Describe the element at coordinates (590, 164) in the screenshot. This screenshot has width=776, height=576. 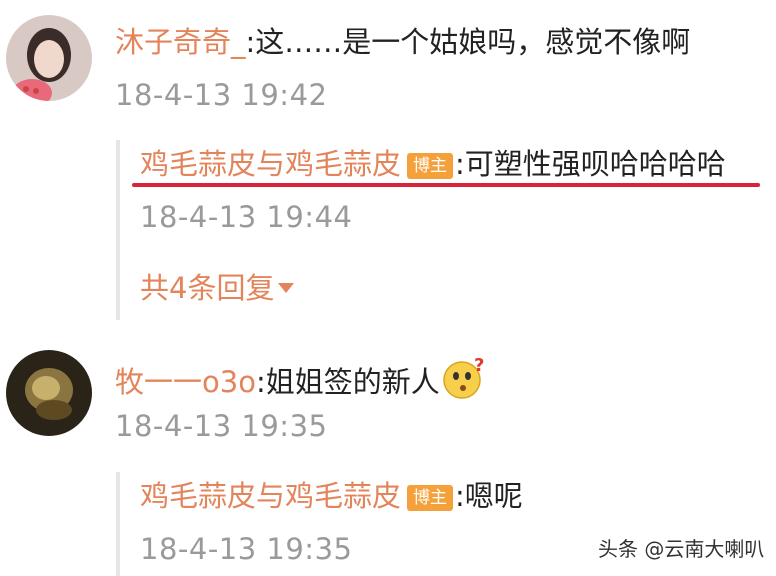
I see `reply-body: :可塑性强呗哈哈哈哈` at that location.